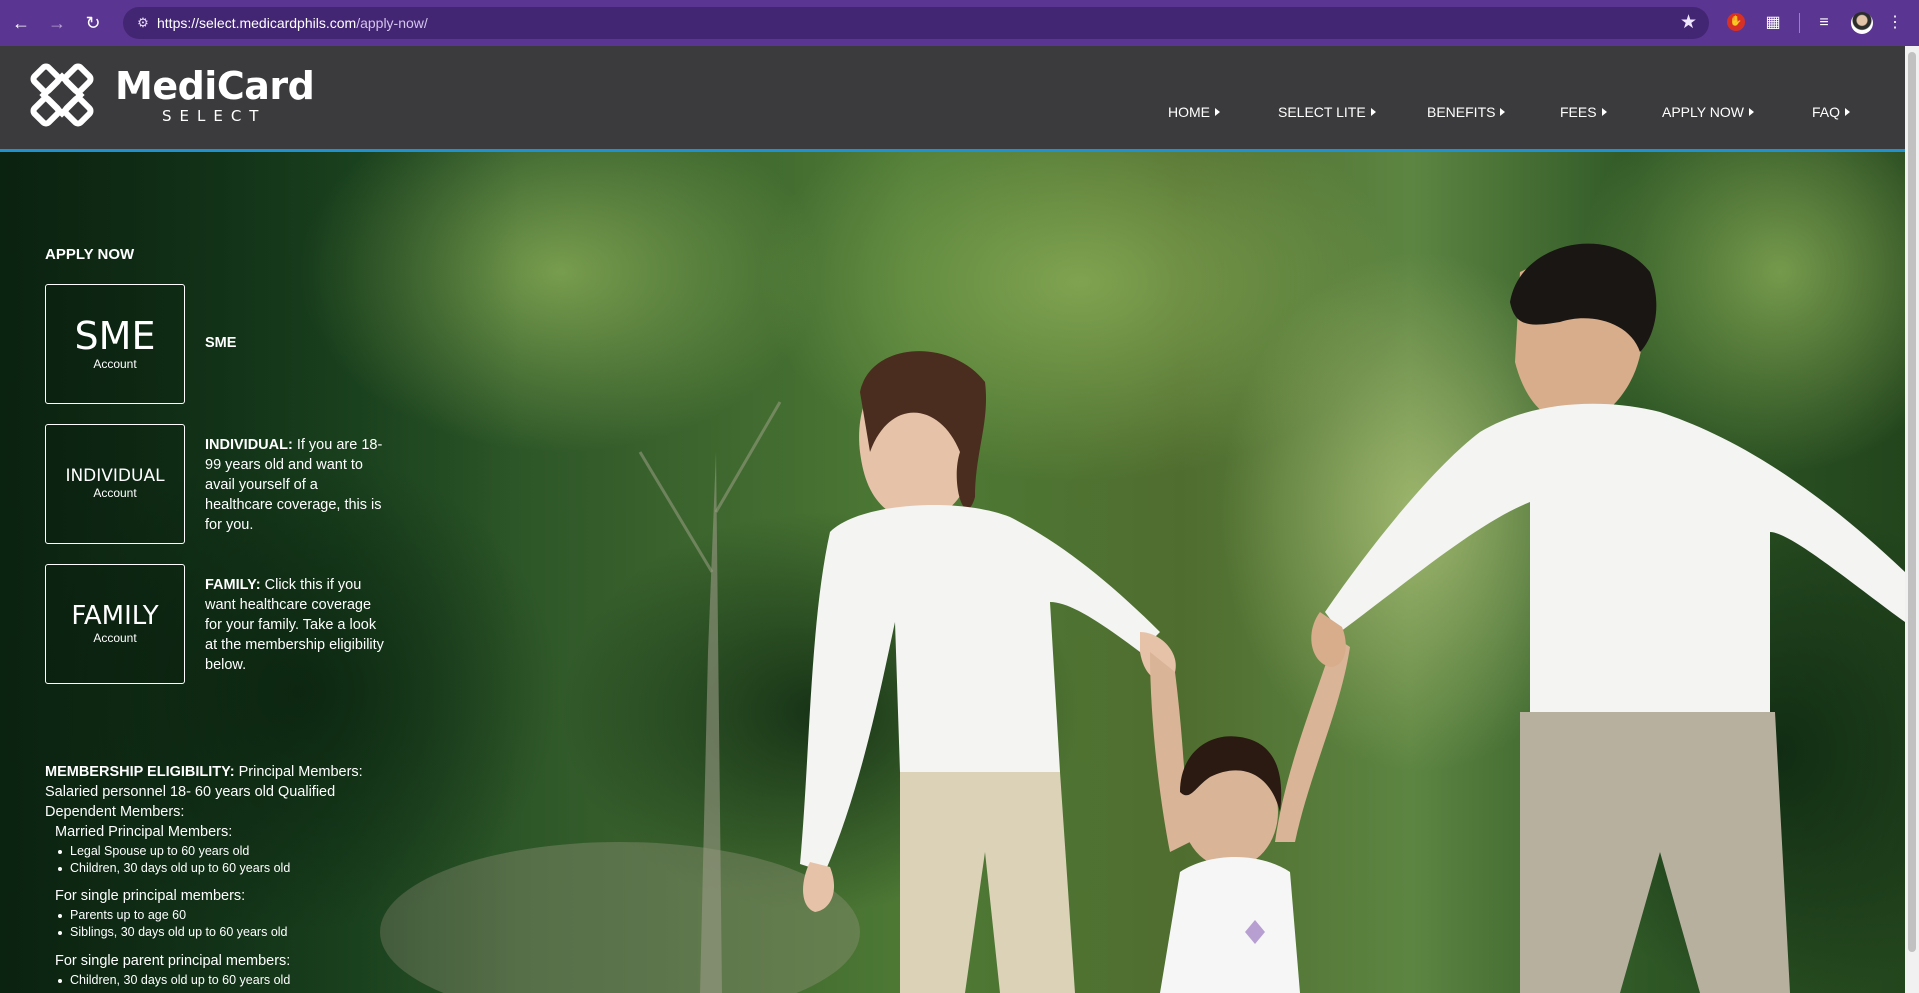 The image size is (1919, 993). Describe the element at coordinates (249, 445) in the screenshot. I see `individual-desc-title: INDIVIDUAL:` at that location.